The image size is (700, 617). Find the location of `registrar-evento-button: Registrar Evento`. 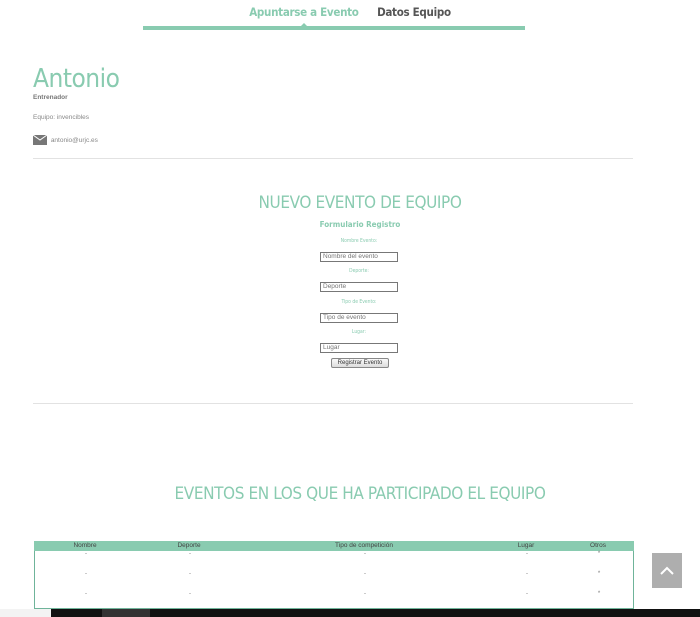

registrar-evento-button: Registrar Evento is located at coordinates (360, 363).